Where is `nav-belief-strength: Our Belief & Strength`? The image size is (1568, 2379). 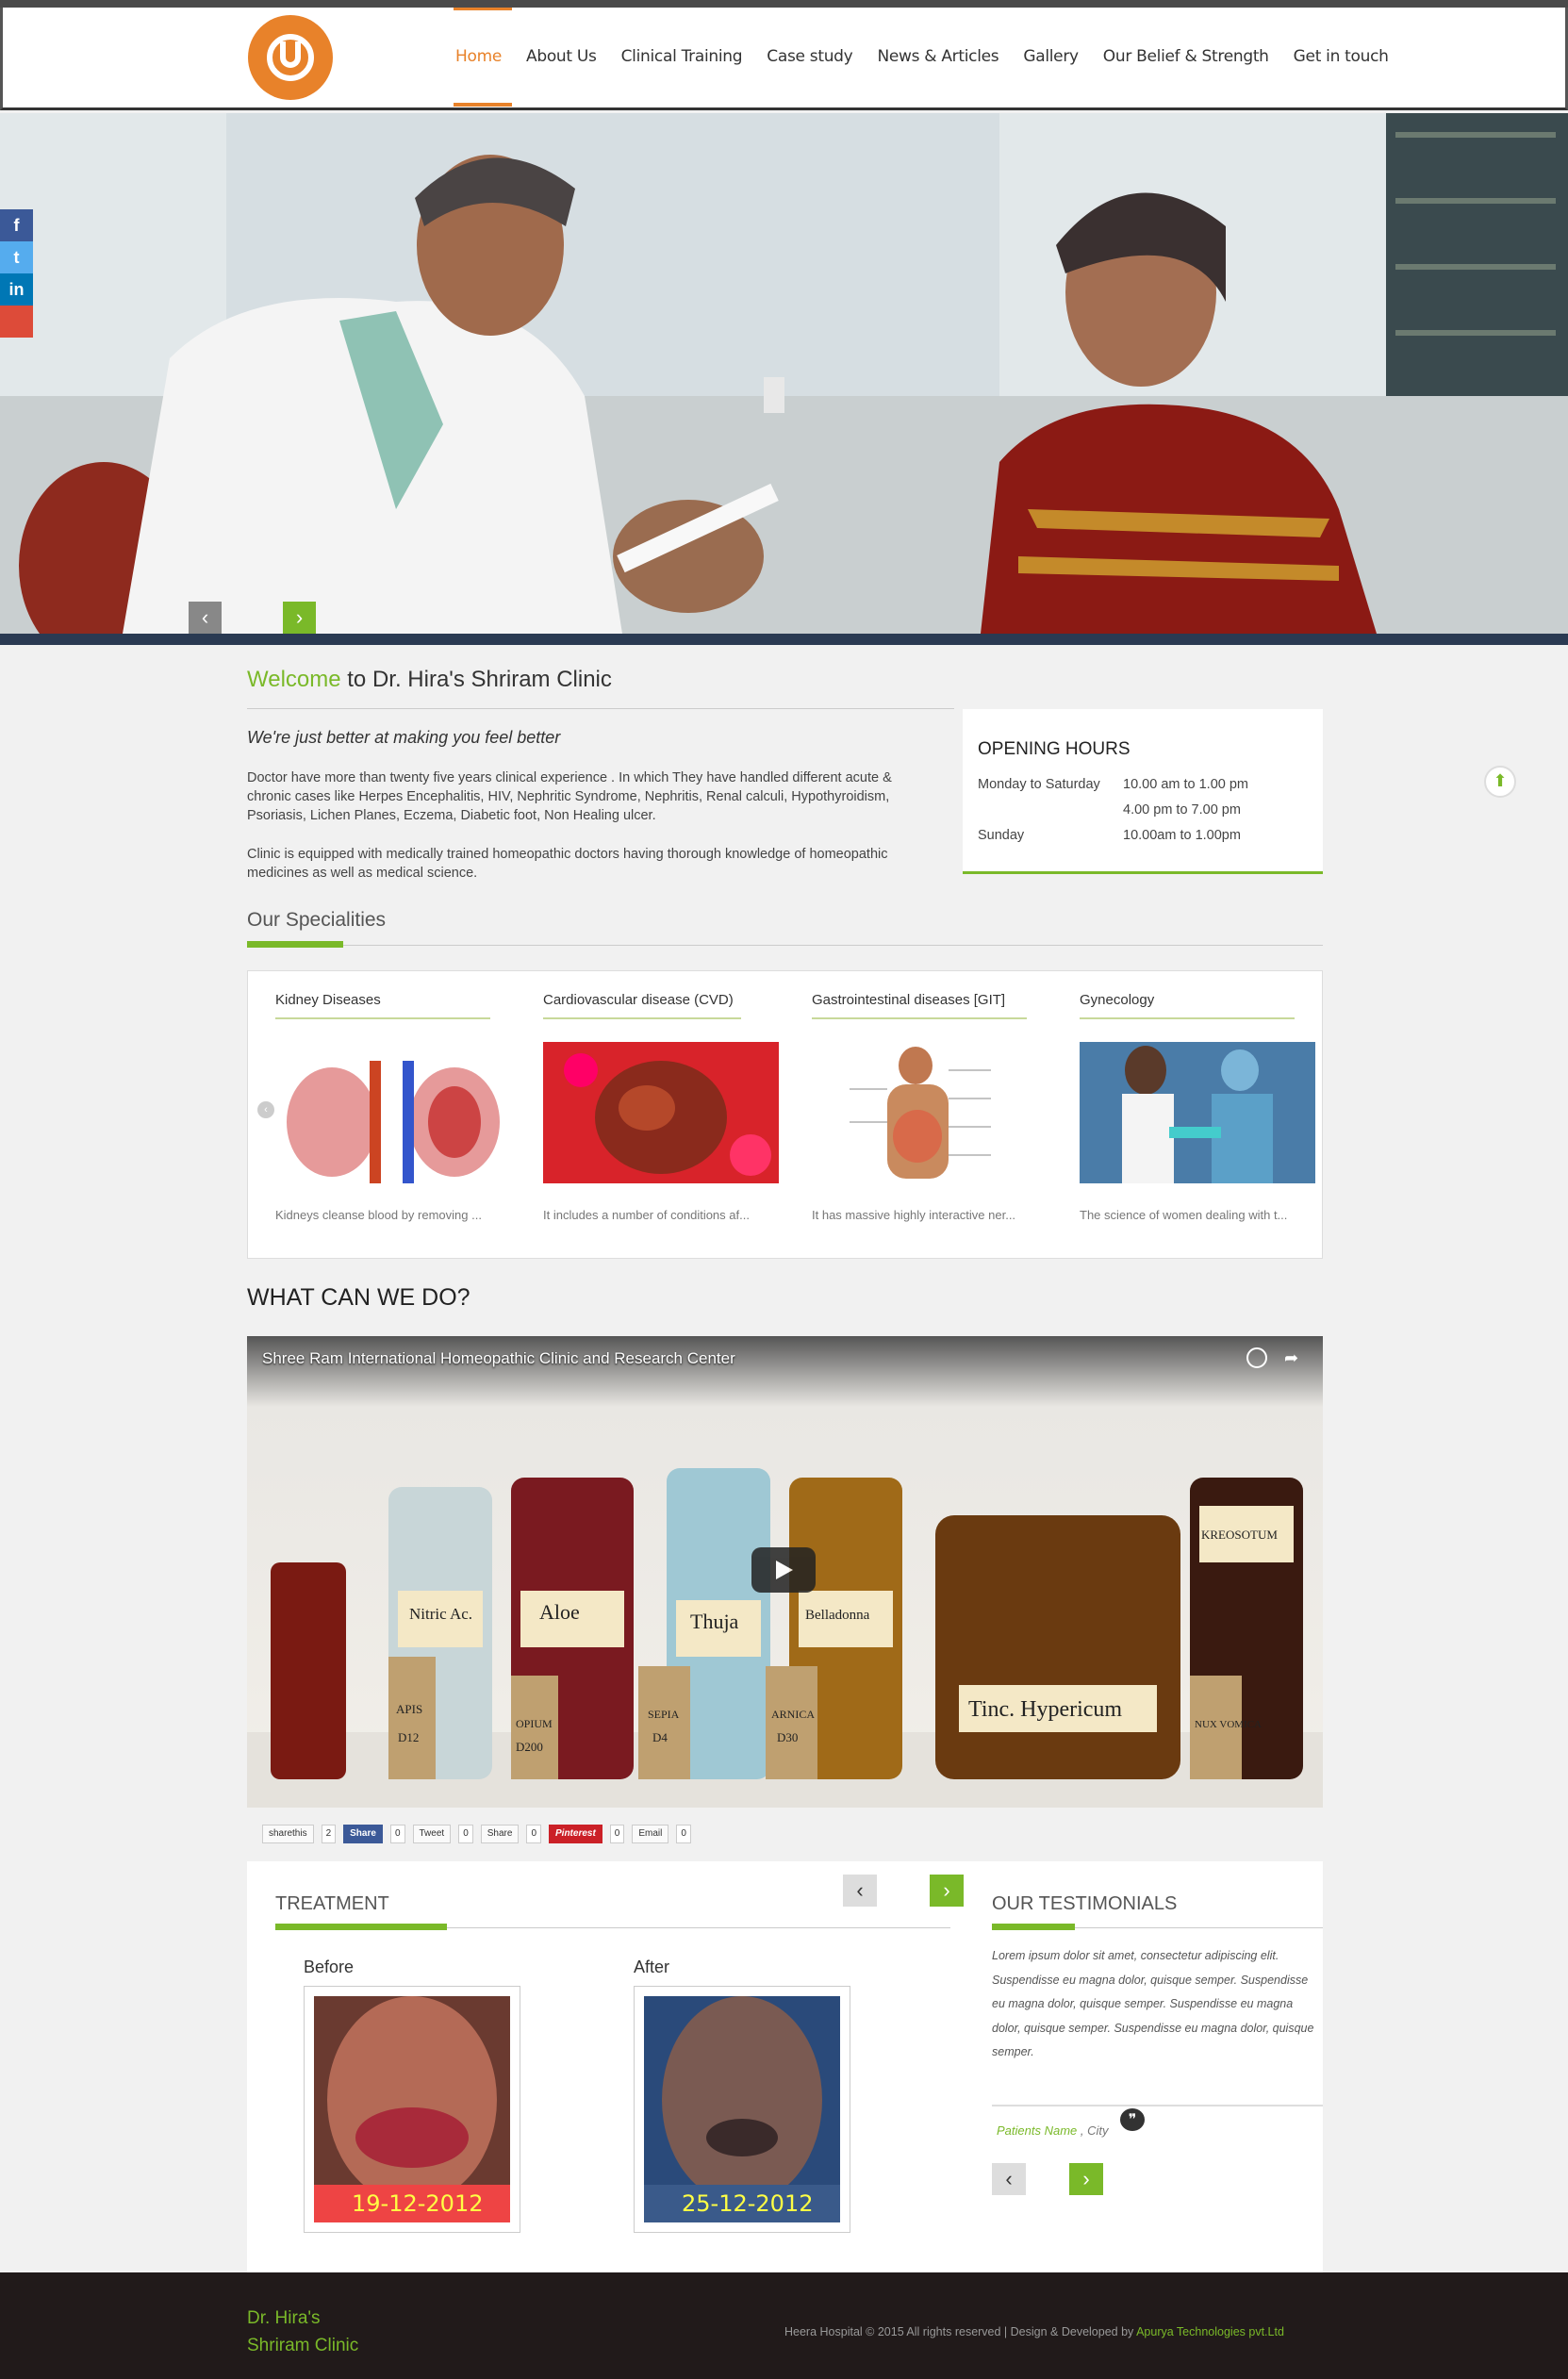 nav-belief-strength: Our Belief & Strength is located at coordinates (1186, 58).